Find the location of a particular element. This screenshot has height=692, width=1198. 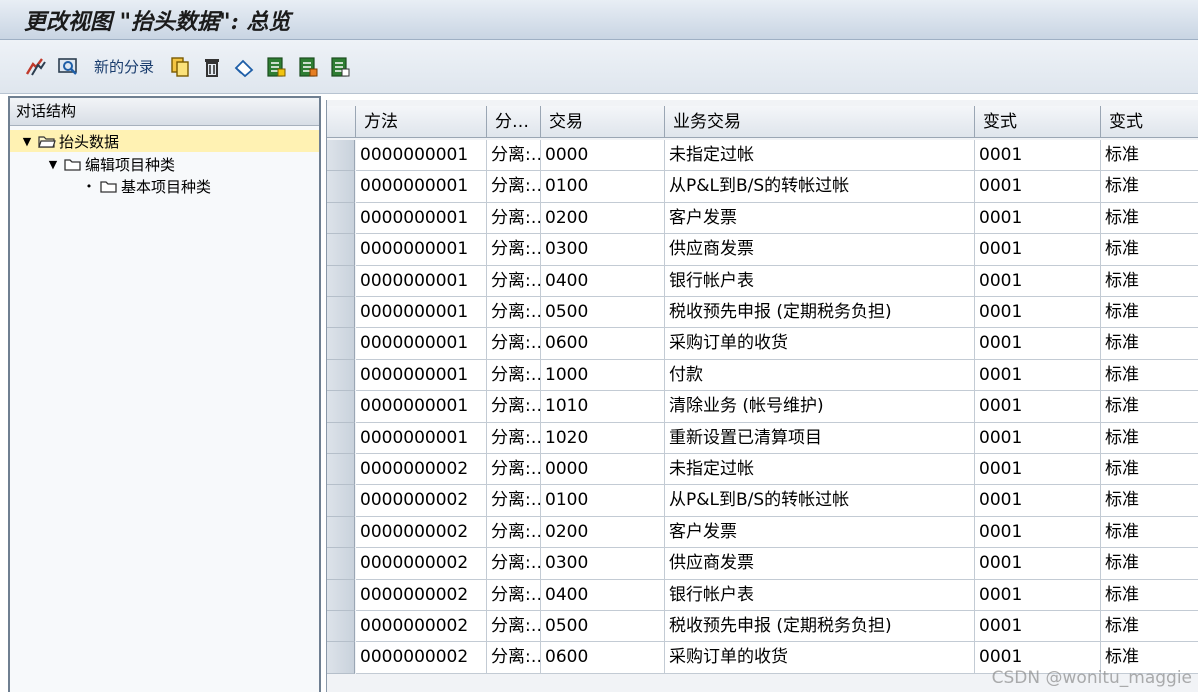

cell-business-transaction: 供应商发票 is located at coordinates (820, 250).